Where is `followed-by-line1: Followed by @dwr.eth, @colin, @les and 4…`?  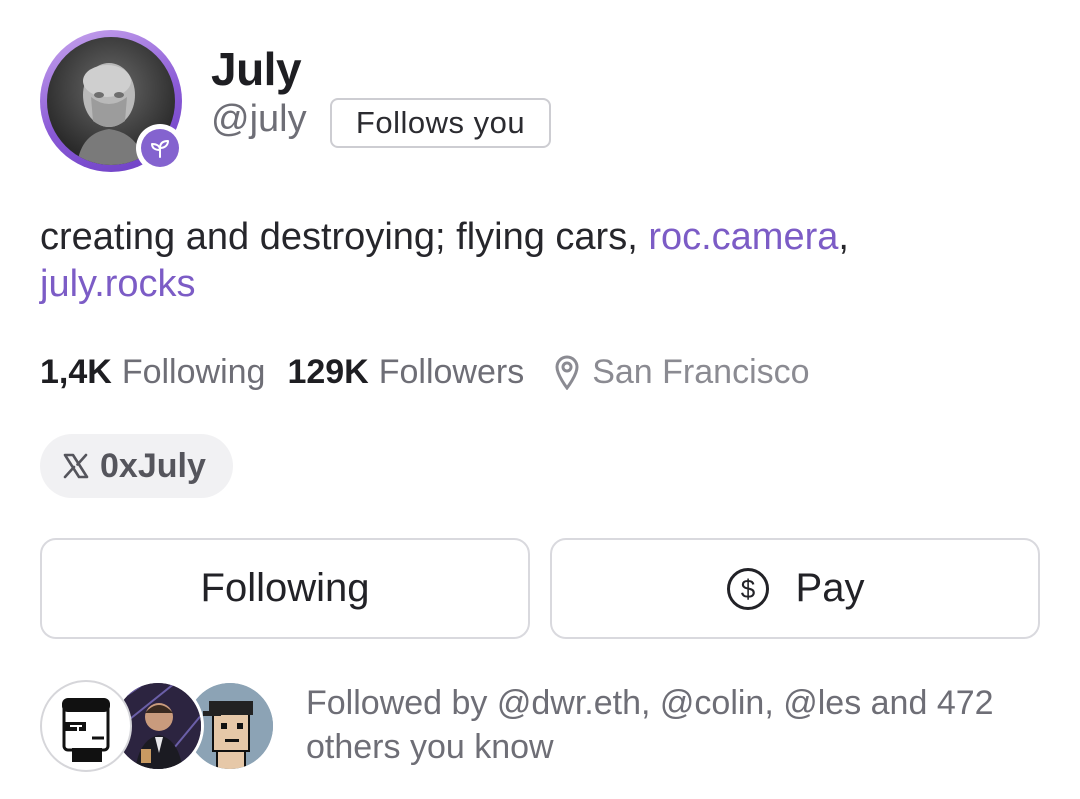
followed-by-line1: Followed by @dwr.eth, @colin, @les and 4… is located at coordinates (650, 703).